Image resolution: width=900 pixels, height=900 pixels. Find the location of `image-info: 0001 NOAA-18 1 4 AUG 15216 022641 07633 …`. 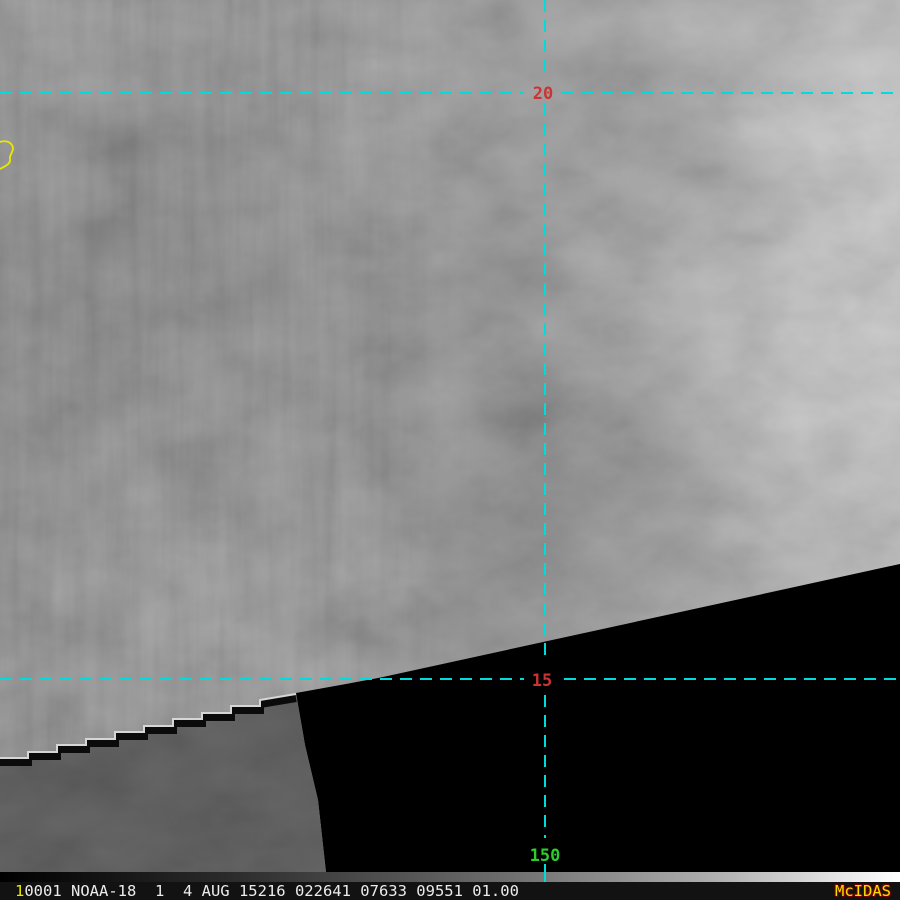

image-info: 0001 NOAA-18 1 4 AUG 15216 022641 07633 … is located at coordinates (271, 891).